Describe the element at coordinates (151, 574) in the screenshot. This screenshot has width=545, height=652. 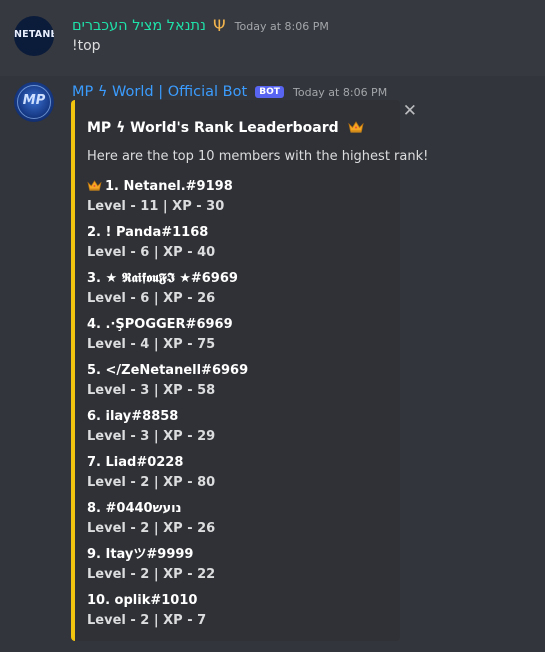
I see `entry-stats: Level - 2 | XP - 22` at that location.